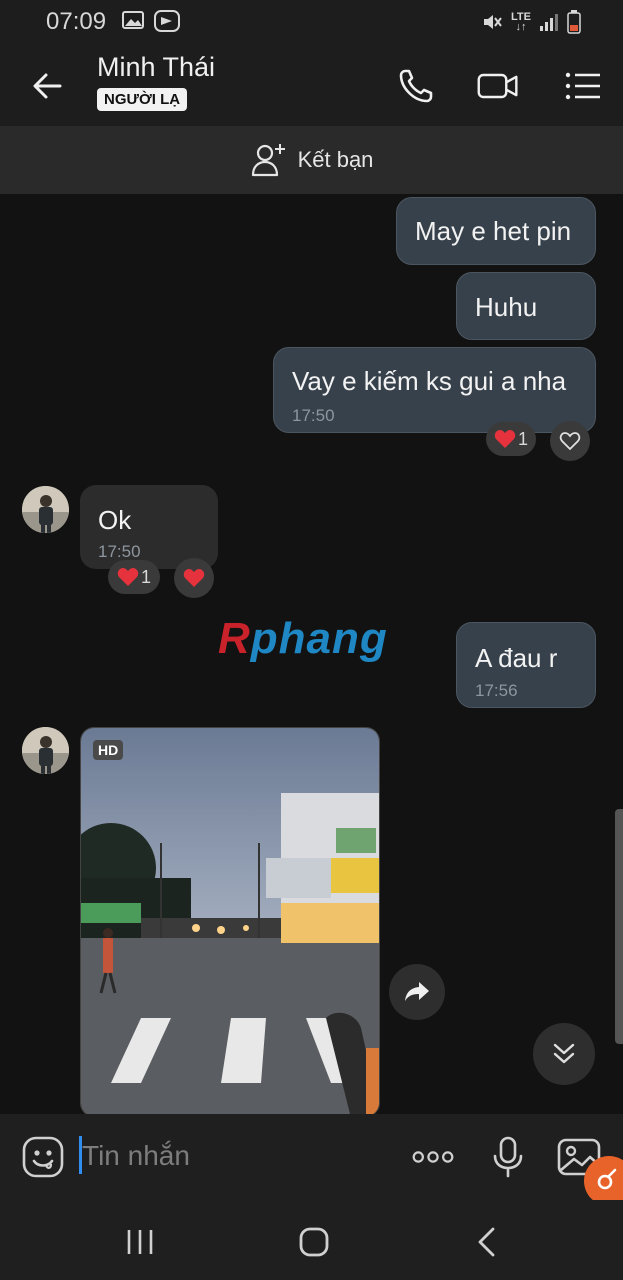 This screenshot has width=623, height=1280. Describe the element at coordinates (311, 22) in the screenshot. I see `status-bar: 07:09 LTE ↓↑` at that location.